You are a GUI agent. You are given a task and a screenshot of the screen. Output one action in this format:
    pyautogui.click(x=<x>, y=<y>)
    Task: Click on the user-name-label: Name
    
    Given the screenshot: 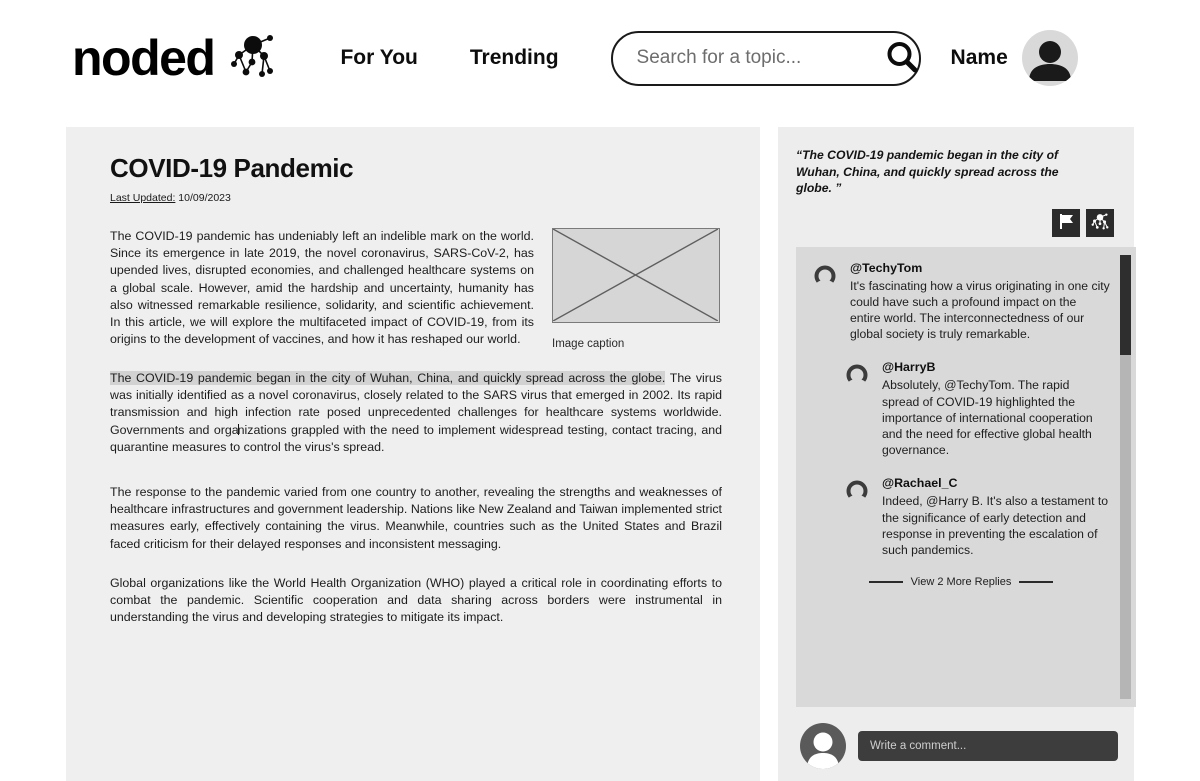 What is the action you would take?
    pyautogui.click(x=979, y=57)
    